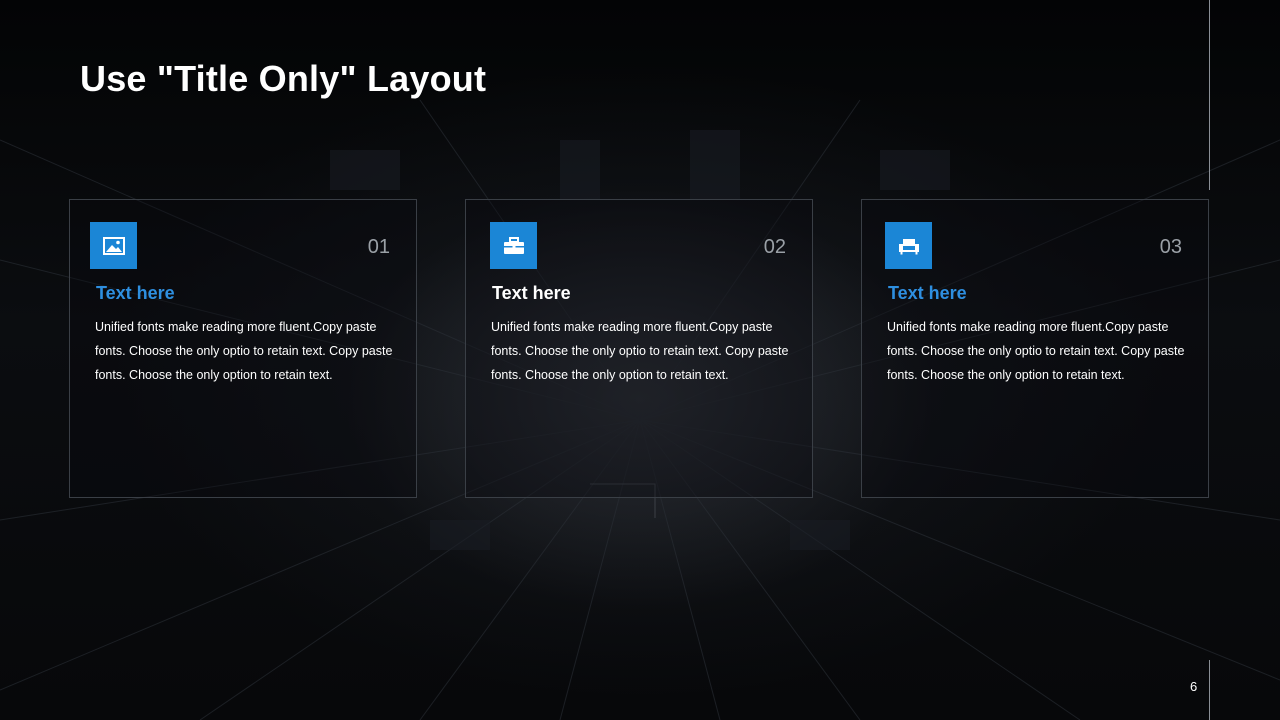 This screenshot has height=720, width=1280. I want to click on divider-line-bottom, so click(1209, 690).